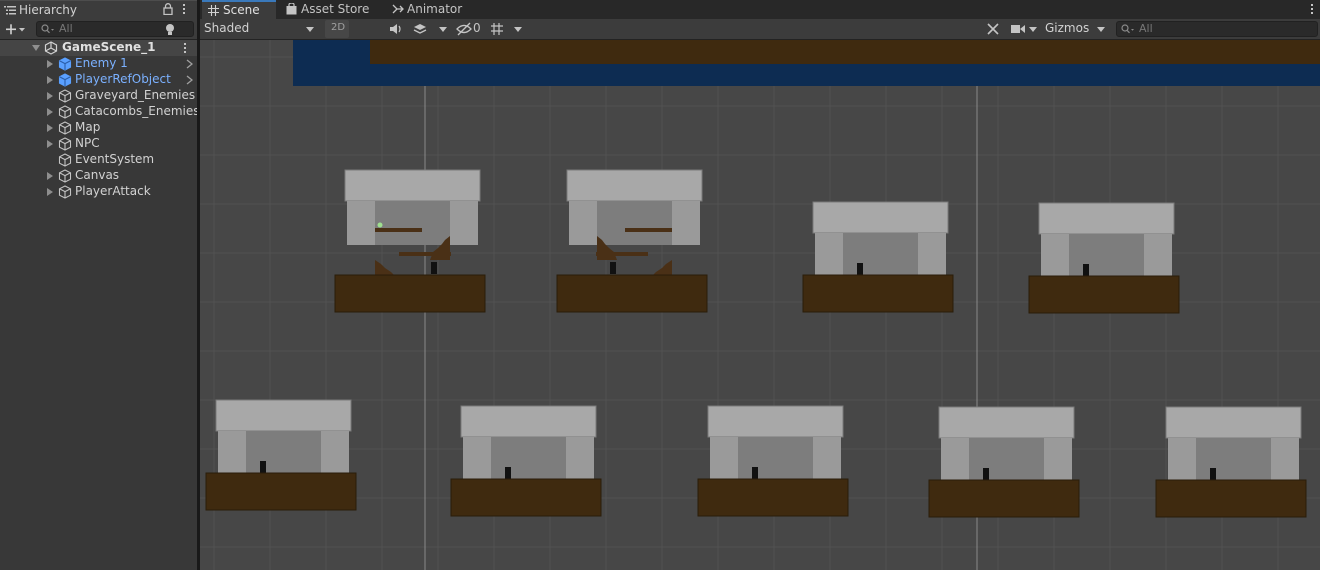 The height and width of the screenshot is (570, 1320). Describe the element at coordinates (137, 111) in the screenshot. I see `hierarchy-item-label: Catacombs_Enemies` at that location.